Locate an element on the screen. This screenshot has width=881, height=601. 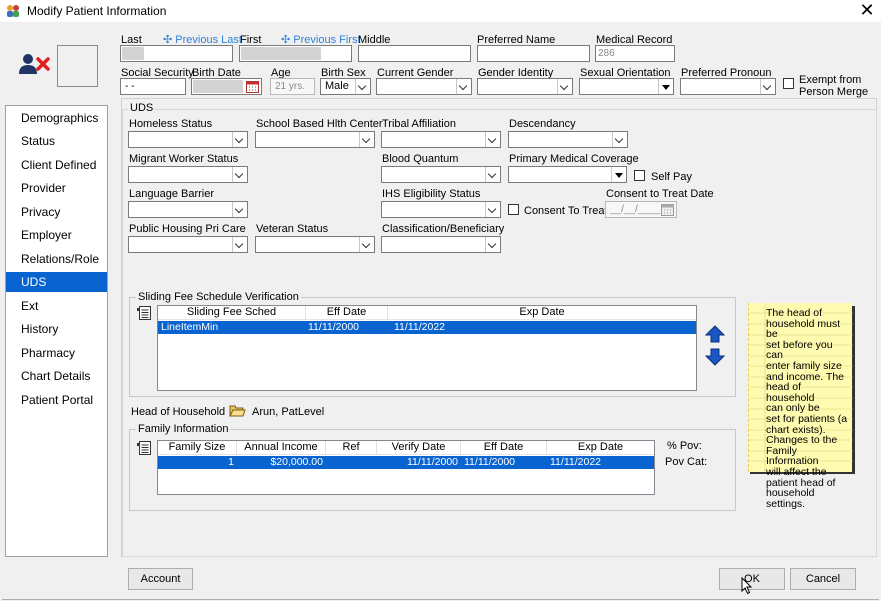
sidebar-item-employer: Employer is located at coordinates (56, 235).